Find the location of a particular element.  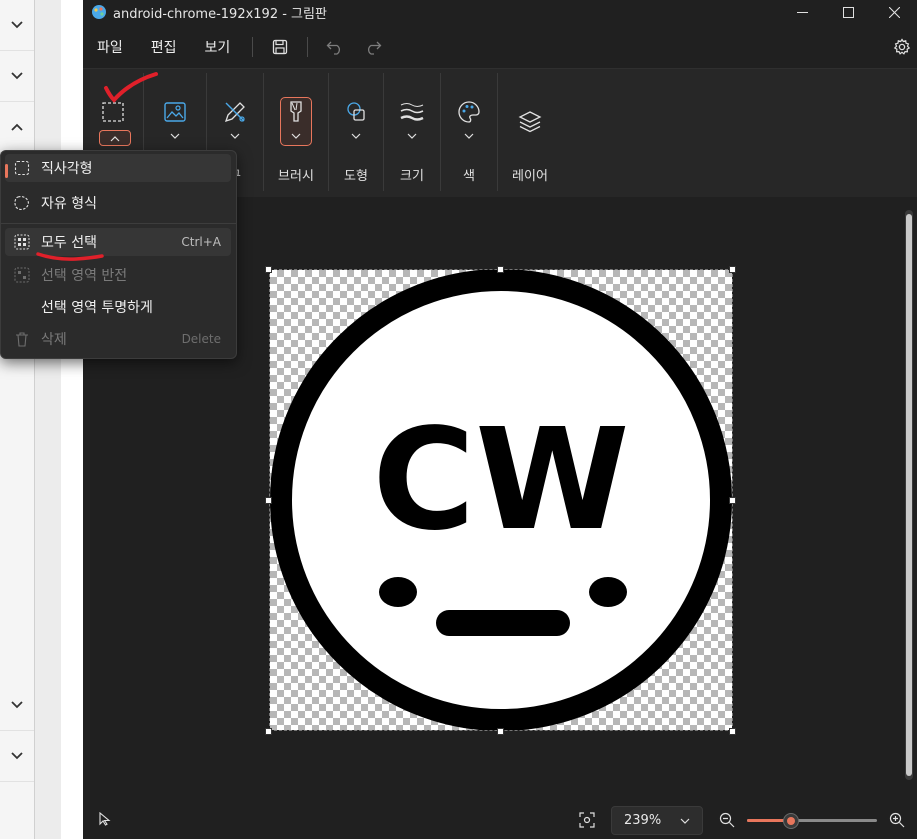

zoom-value: 239% is located at coordinates (643, 820).